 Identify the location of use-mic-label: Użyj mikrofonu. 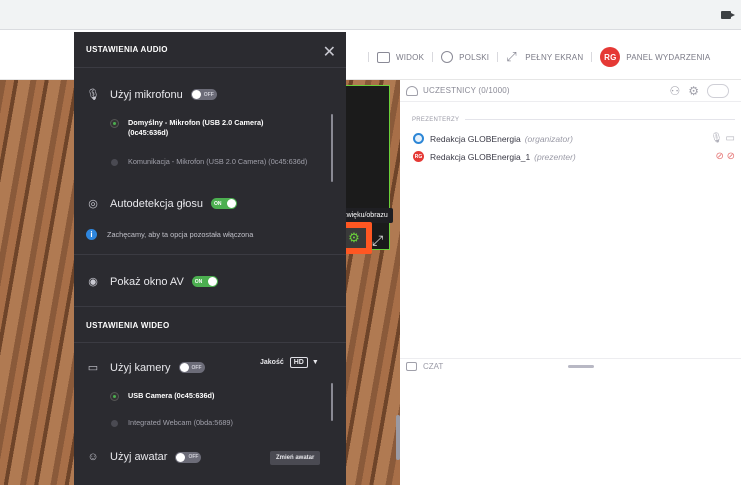
(146, 94).